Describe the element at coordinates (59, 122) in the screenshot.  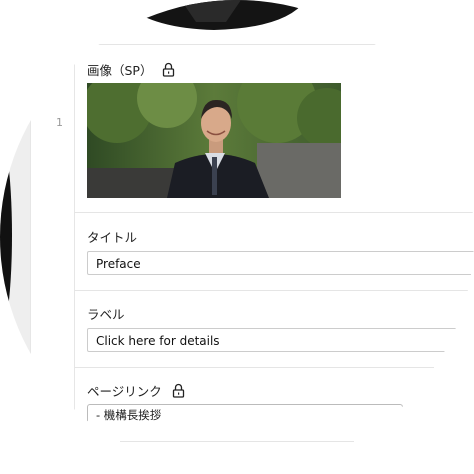
I see `row-number: 1` at that location.